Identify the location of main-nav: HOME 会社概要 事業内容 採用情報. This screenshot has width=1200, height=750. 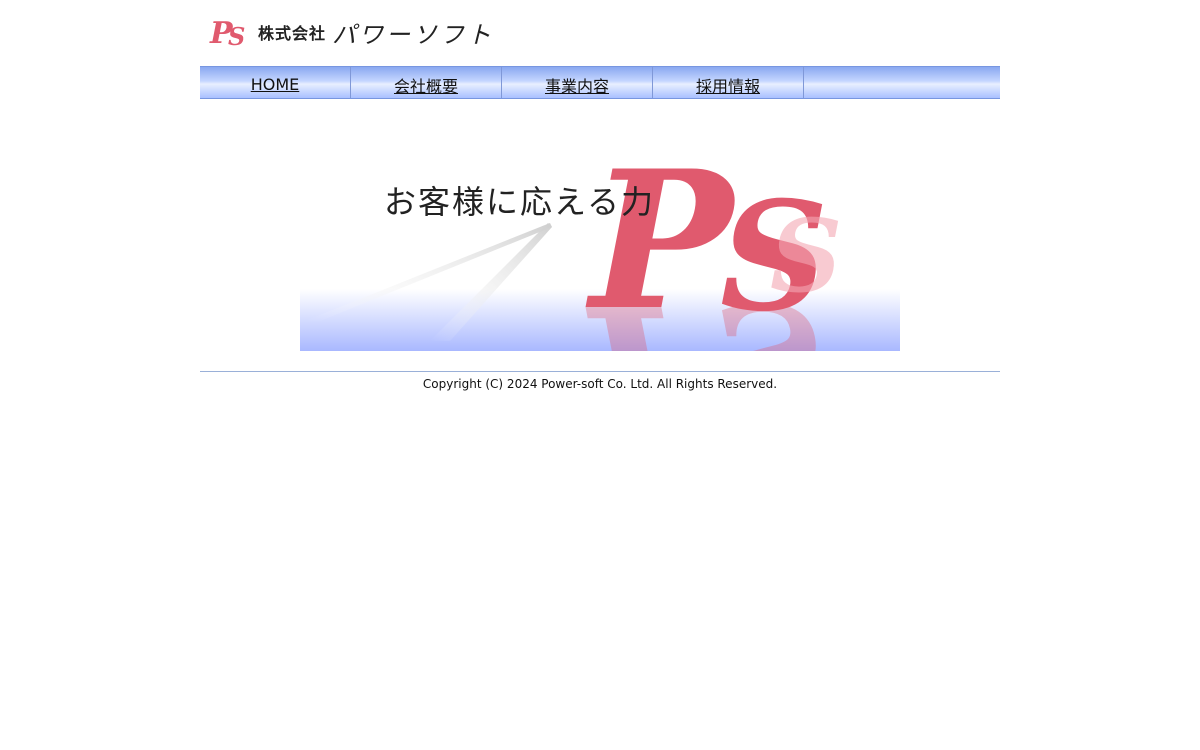
(600, 82).